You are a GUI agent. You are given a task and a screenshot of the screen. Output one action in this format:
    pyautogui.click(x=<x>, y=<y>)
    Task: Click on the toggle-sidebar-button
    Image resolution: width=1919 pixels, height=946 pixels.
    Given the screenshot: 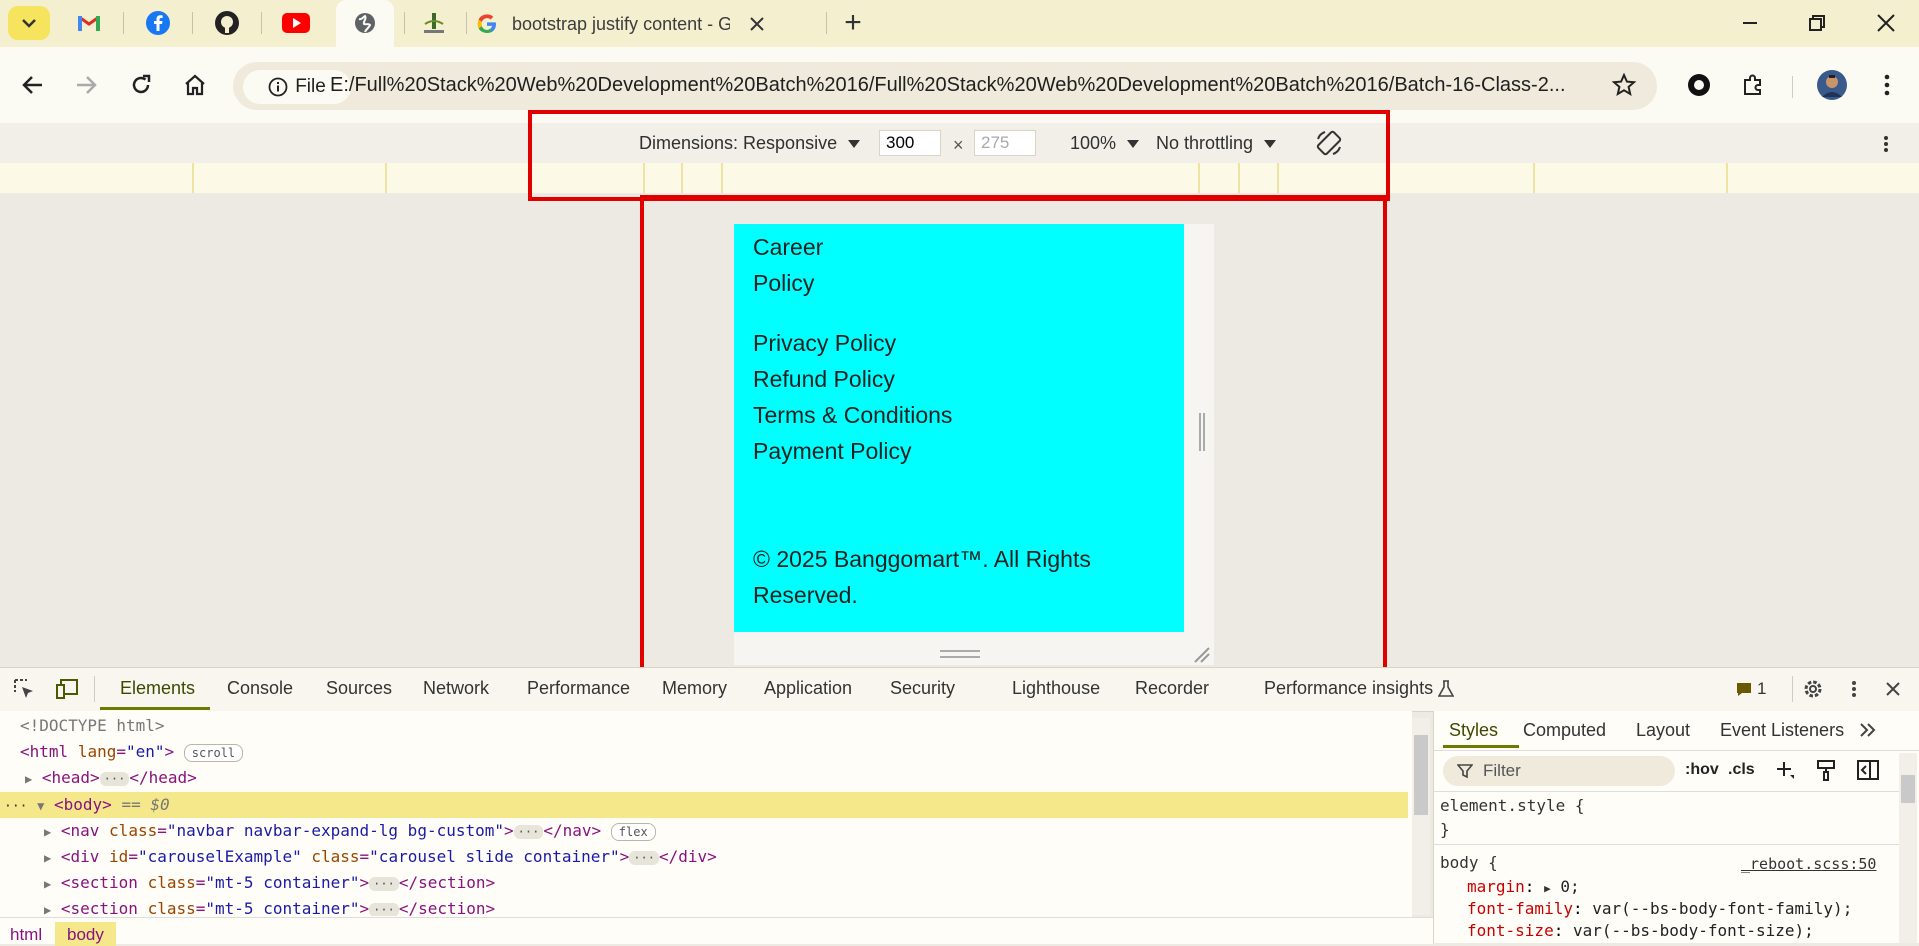 What is the action you would take?
    pyautogui.click(x=1868, y=770)
    